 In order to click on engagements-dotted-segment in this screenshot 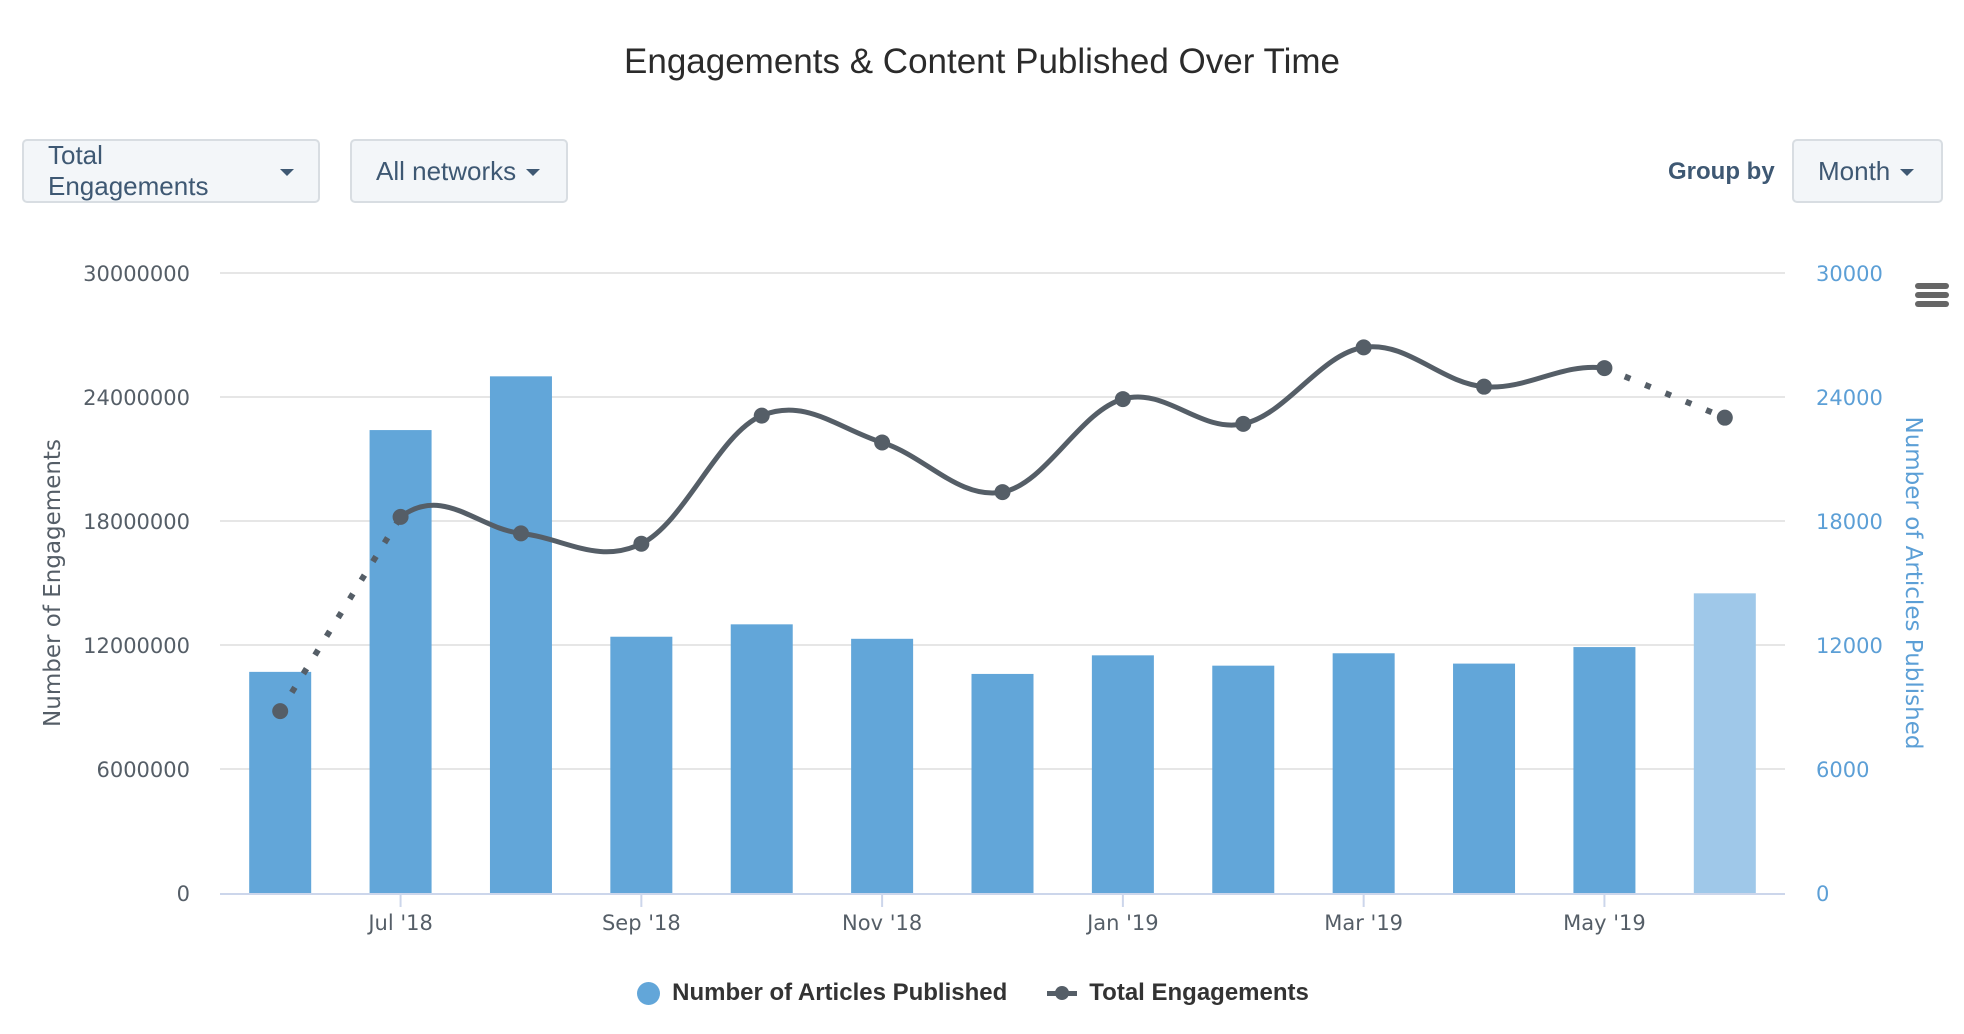, I will do `click(1664, 393)`.